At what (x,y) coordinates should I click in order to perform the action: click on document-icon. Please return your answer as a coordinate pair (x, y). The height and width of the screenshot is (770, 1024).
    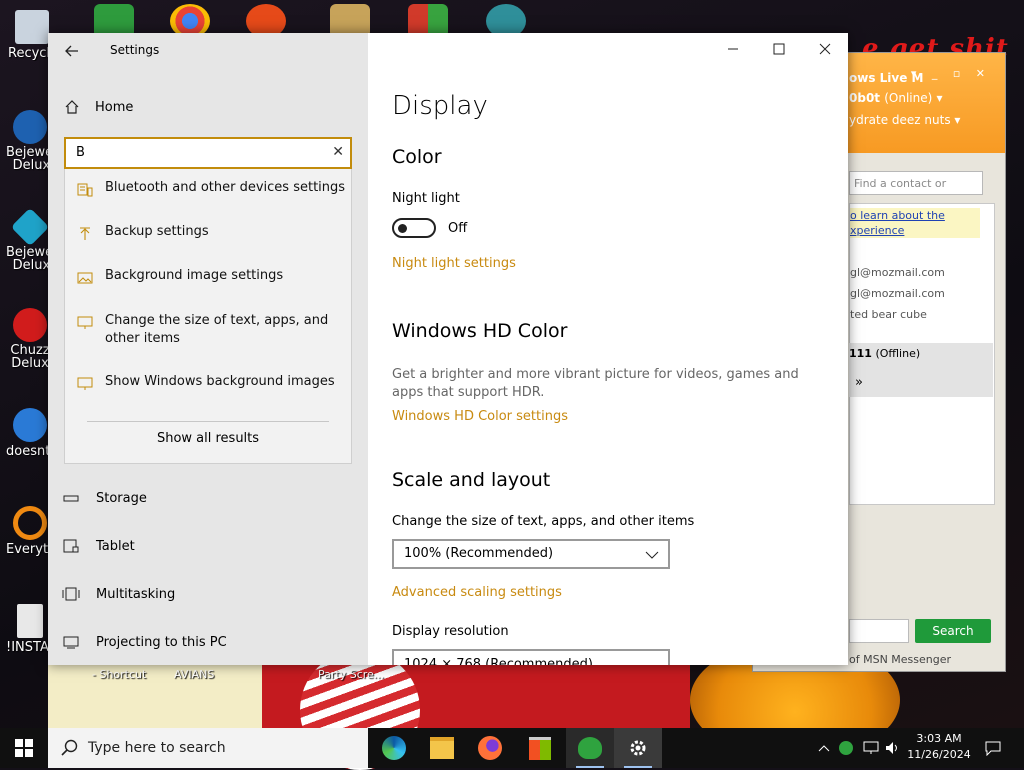
    Looking at the image, I should click on (30, 621).